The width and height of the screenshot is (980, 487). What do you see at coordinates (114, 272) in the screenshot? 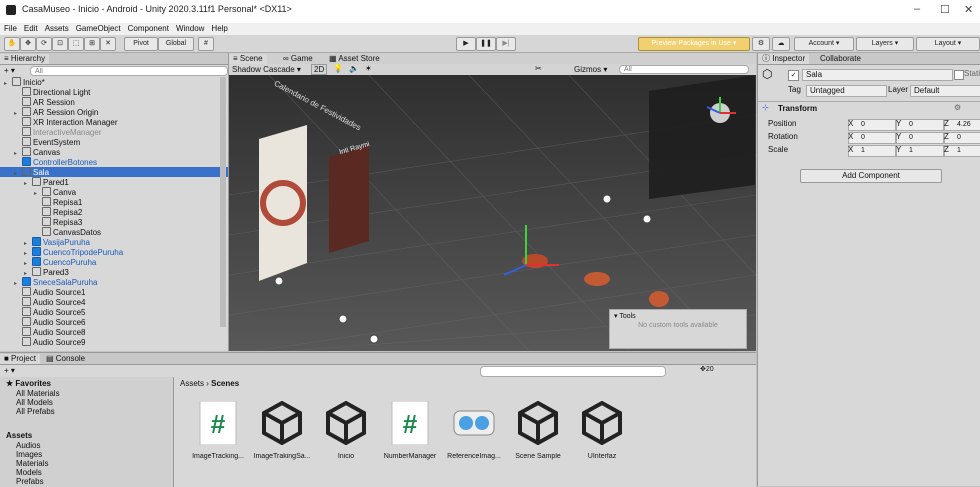
I see `hierarchy-row: ▸ Pared3` at bounding box center [114, 272].